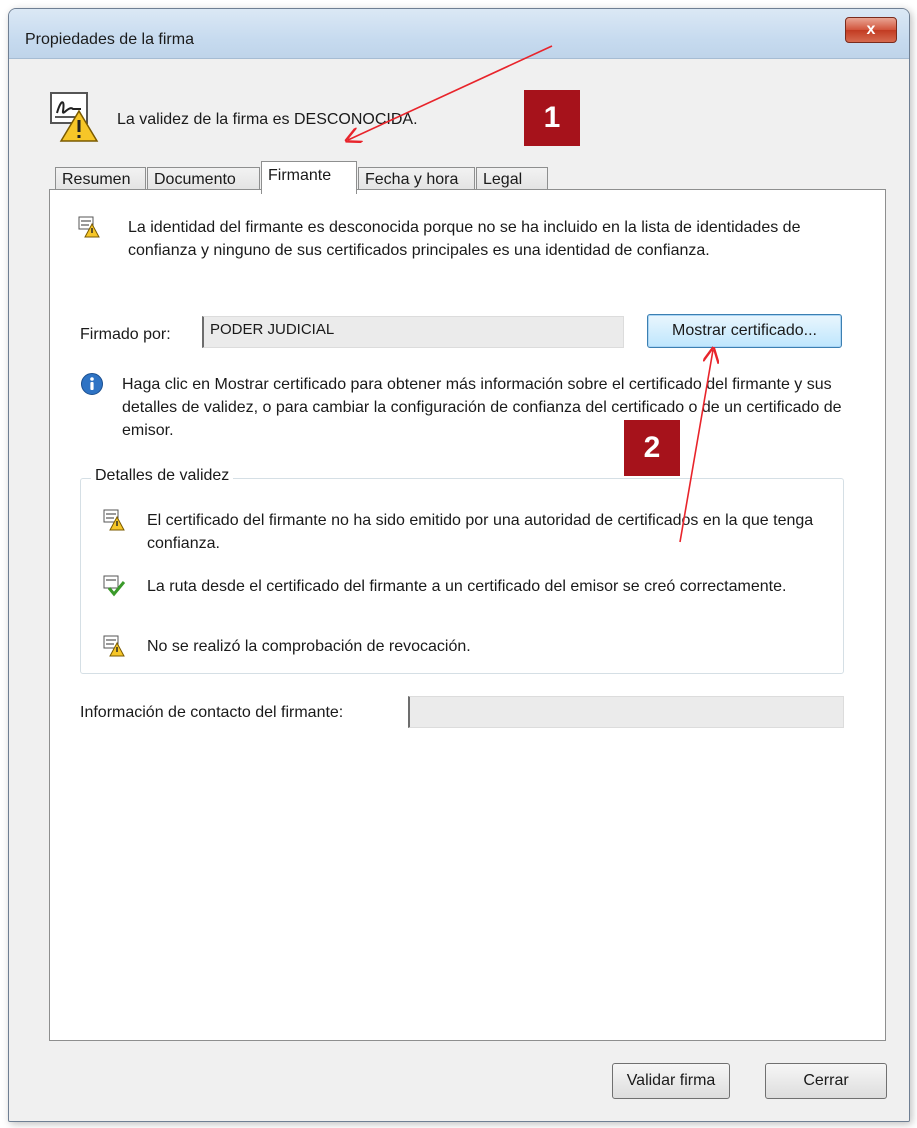 Image resolution: width=917 pixels, height=1128 pixels. Describe the element at coordinates (671, 1081) in the screenshot. I see `validate-signature-button: Validar firma` at that location.